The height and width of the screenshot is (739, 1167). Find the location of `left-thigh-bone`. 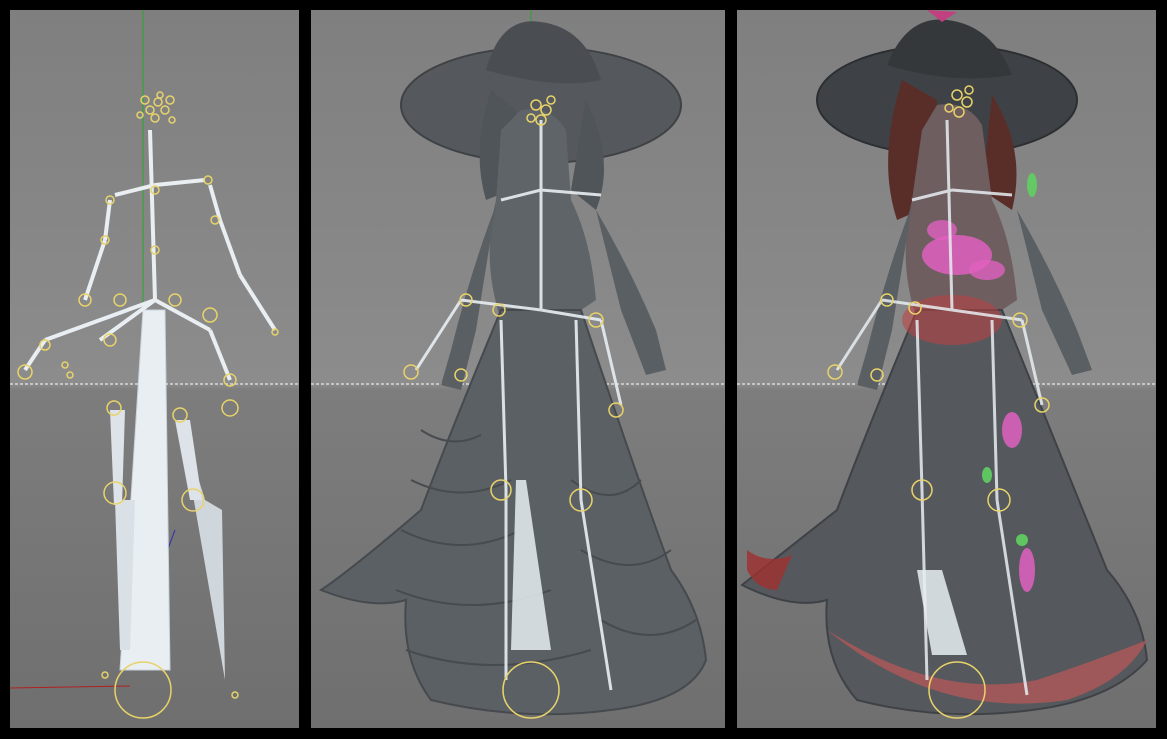

left-thigh-bone is located at coordinates (117, 457).